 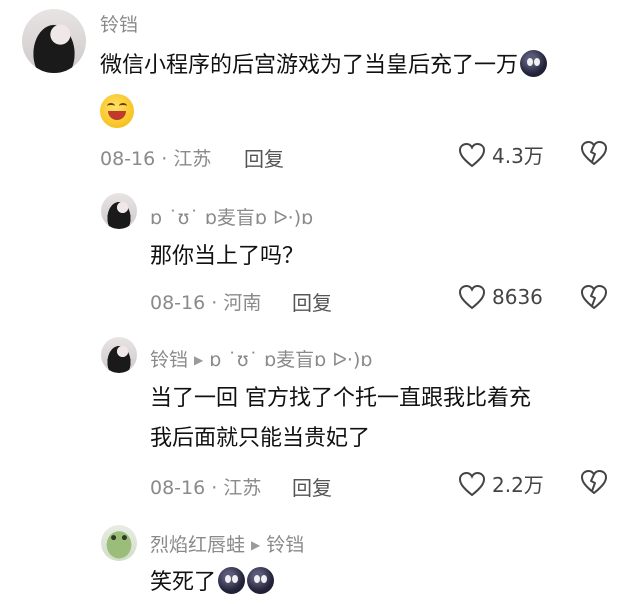 I want to click on reply-author: 烈焰红唇蛙, so click(x=198, y=545).